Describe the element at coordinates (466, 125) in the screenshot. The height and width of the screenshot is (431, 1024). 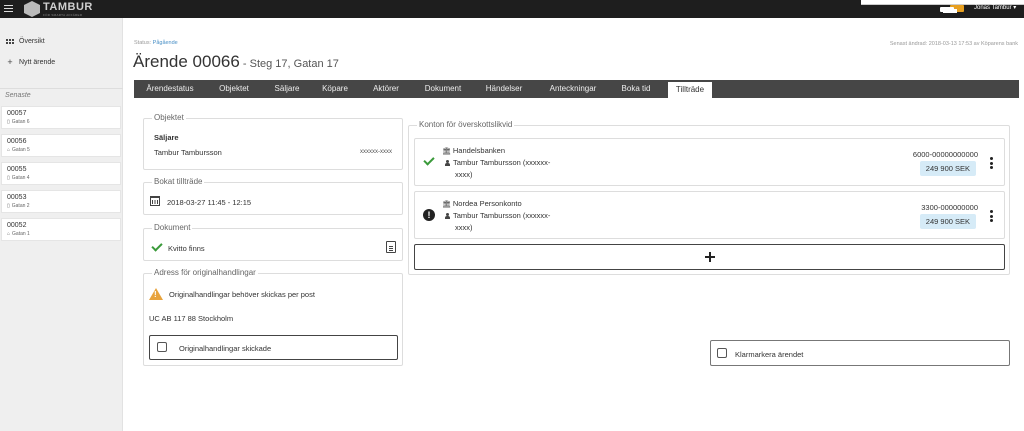
I see `konton-legend: Konton för överskottslikvid` at that location.